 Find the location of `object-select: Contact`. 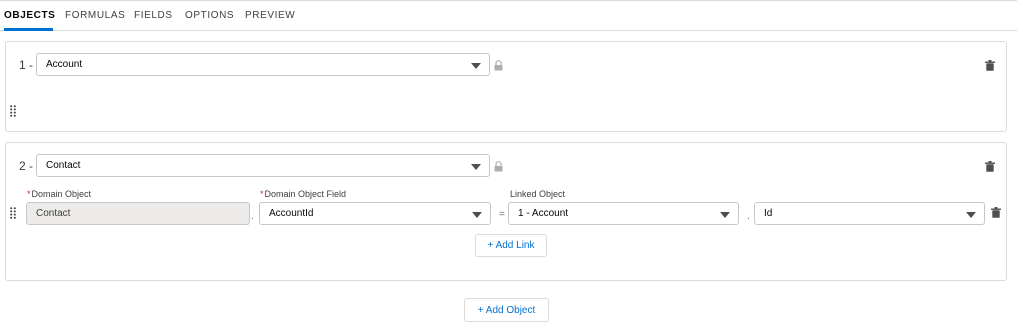

object-select: Contact is located at coordinates (263, 165).